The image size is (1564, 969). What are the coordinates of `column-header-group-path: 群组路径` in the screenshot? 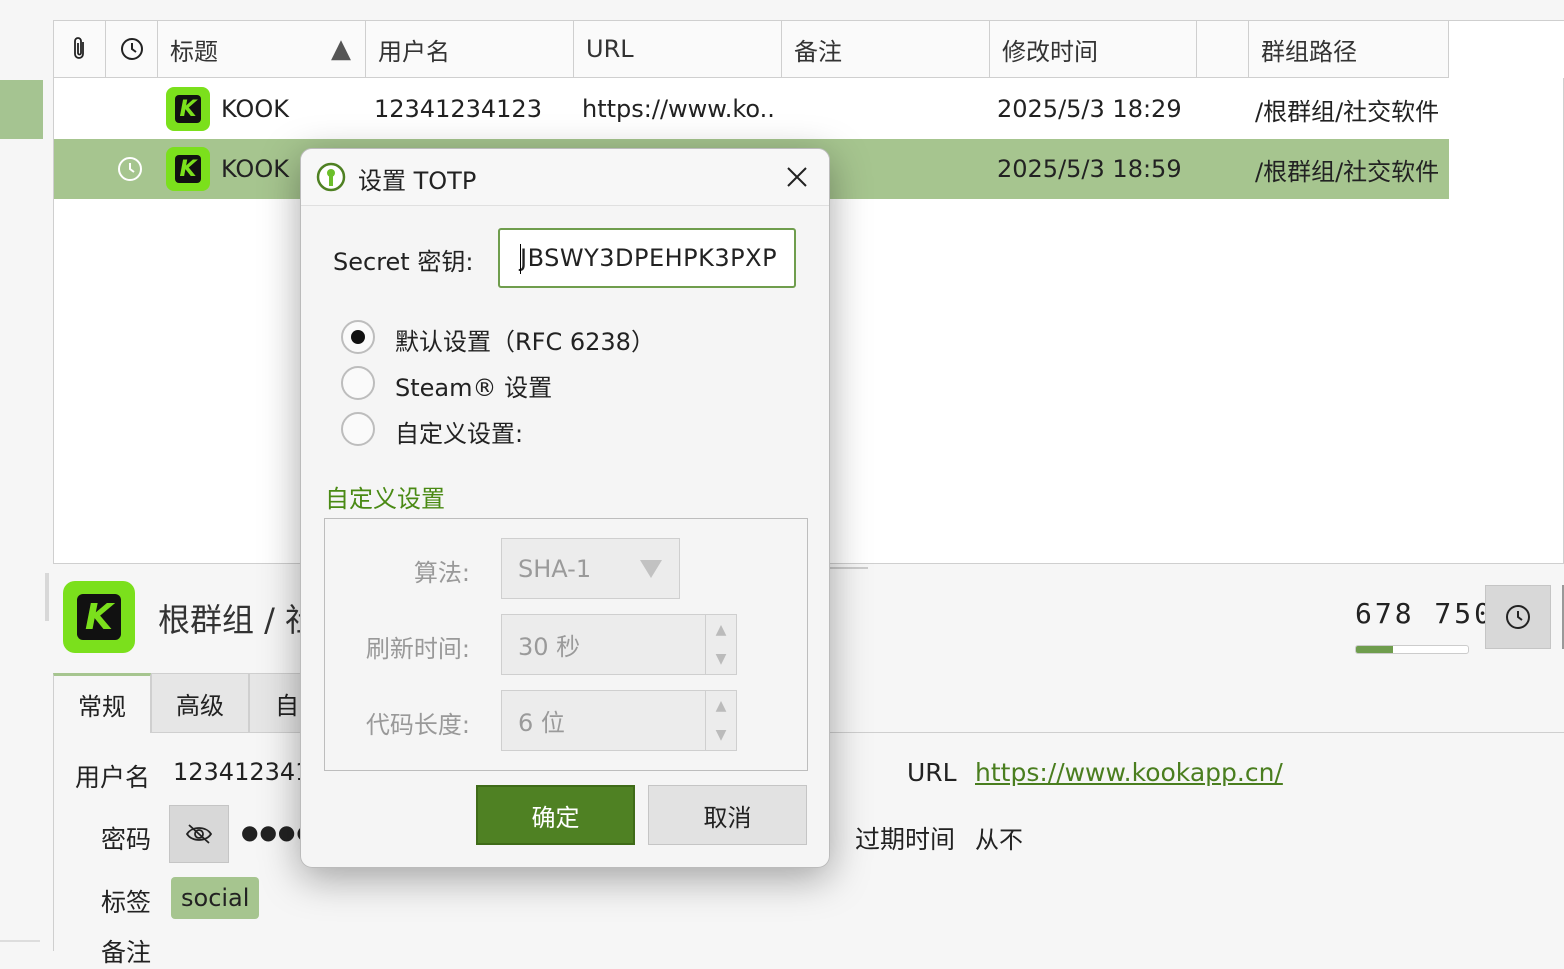 It's located at (1349, 49).